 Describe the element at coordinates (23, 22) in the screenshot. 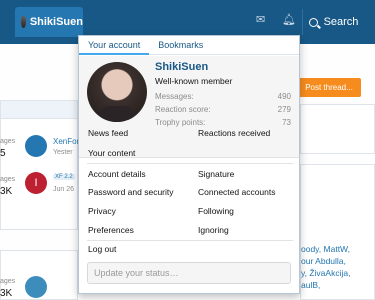

I see `avatar-small` at that location.